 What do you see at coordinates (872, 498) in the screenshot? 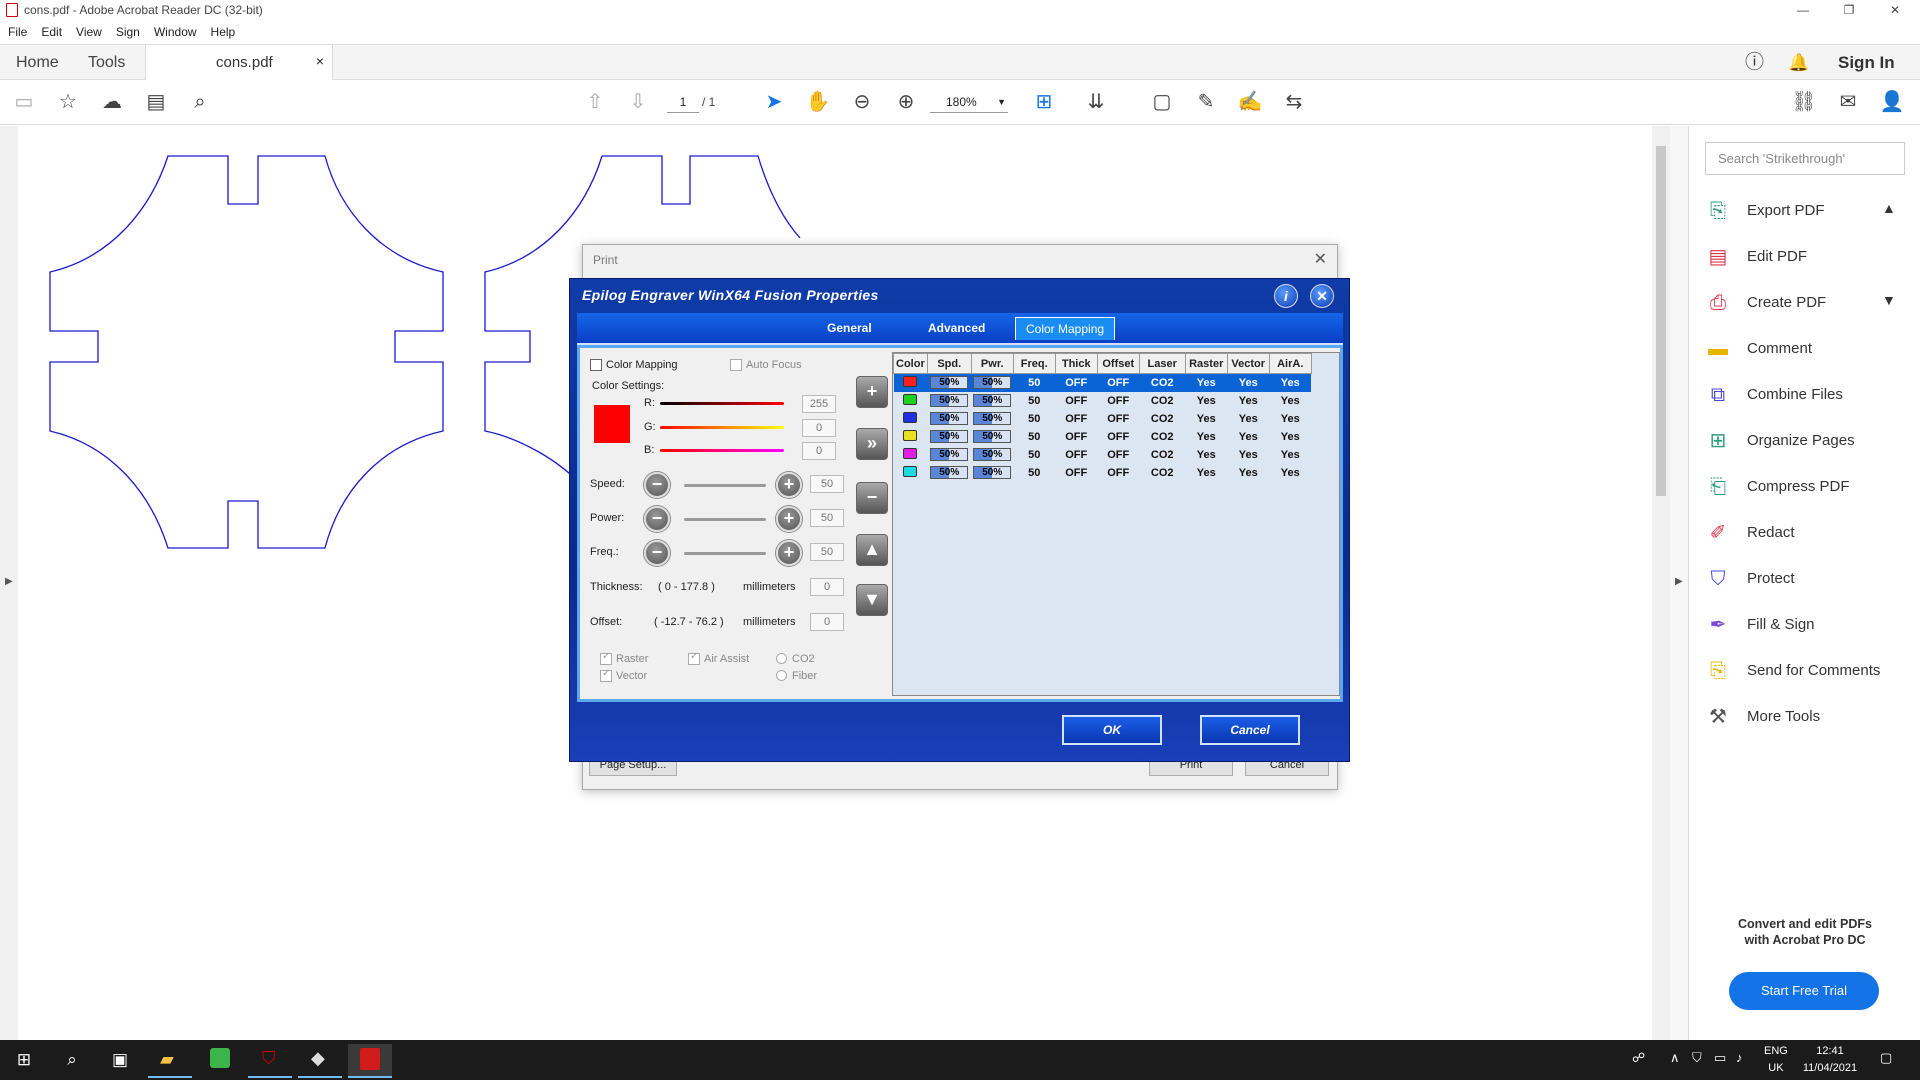
I see `remove-color-button: −` at bounding box center [872, 498].